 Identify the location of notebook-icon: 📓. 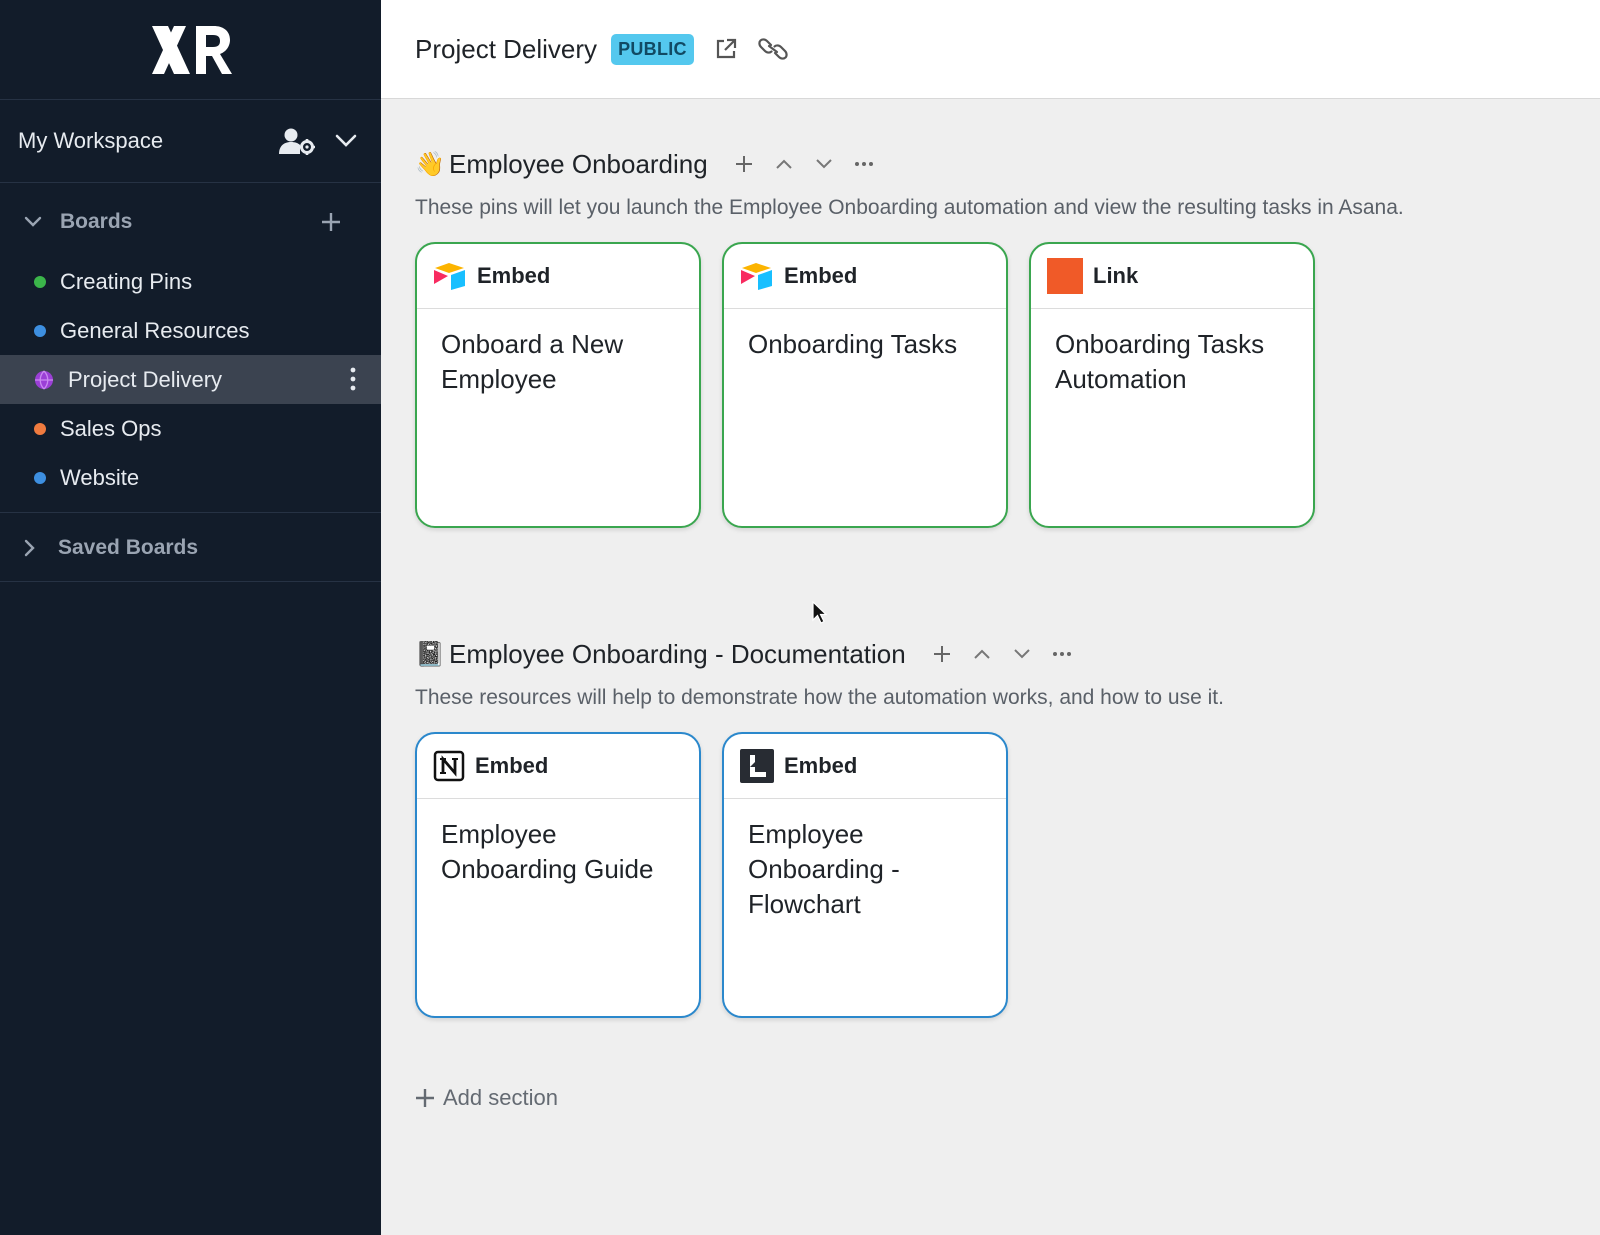
(430, 654).